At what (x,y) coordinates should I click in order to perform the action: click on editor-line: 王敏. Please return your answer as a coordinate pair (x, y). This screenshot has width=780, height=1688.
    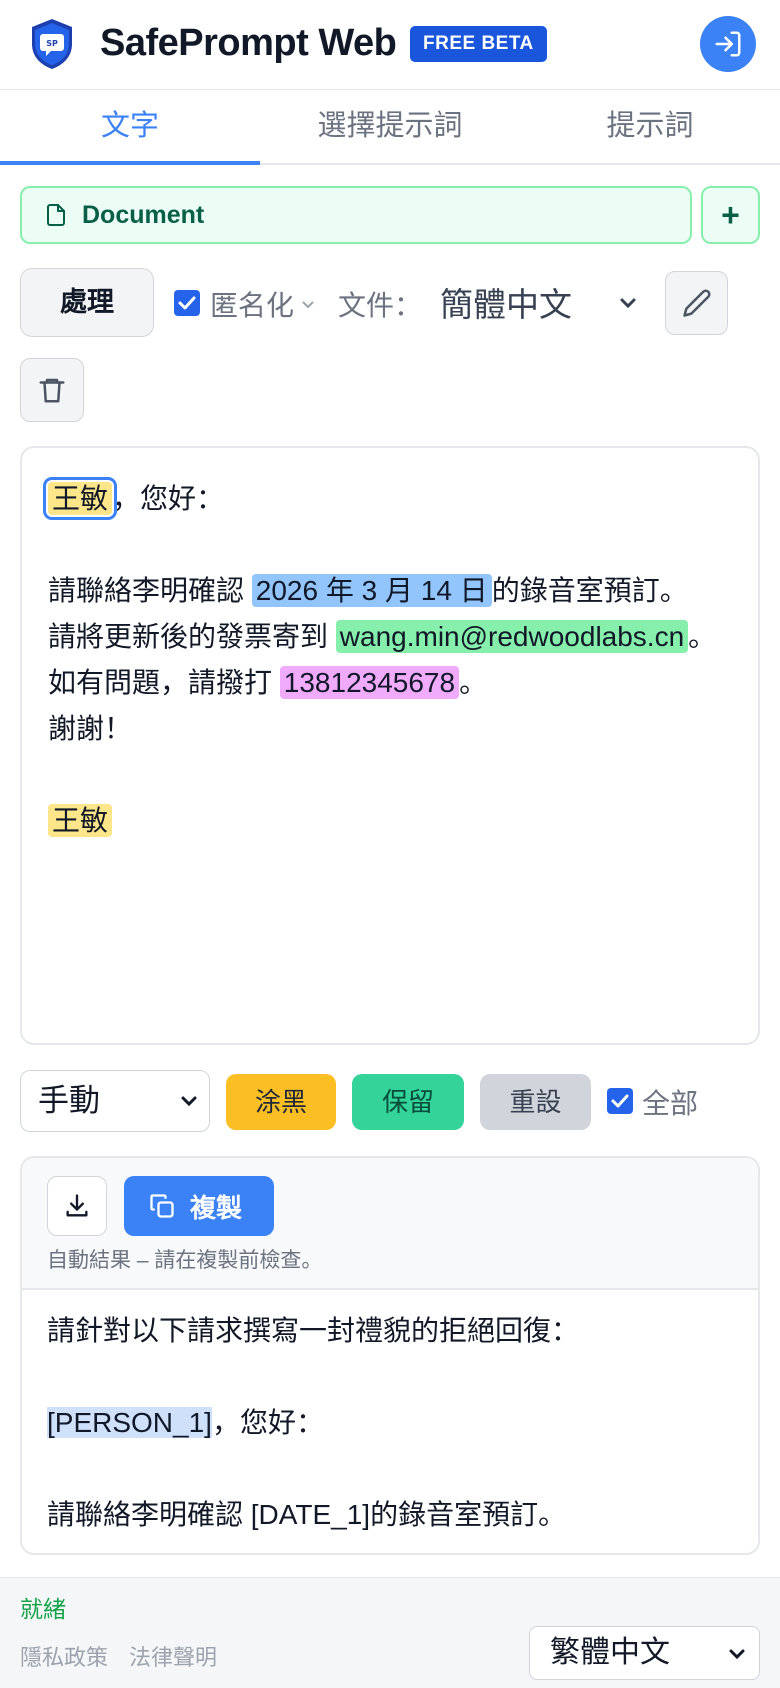
    Looking at the image, I should click on (403, 821).